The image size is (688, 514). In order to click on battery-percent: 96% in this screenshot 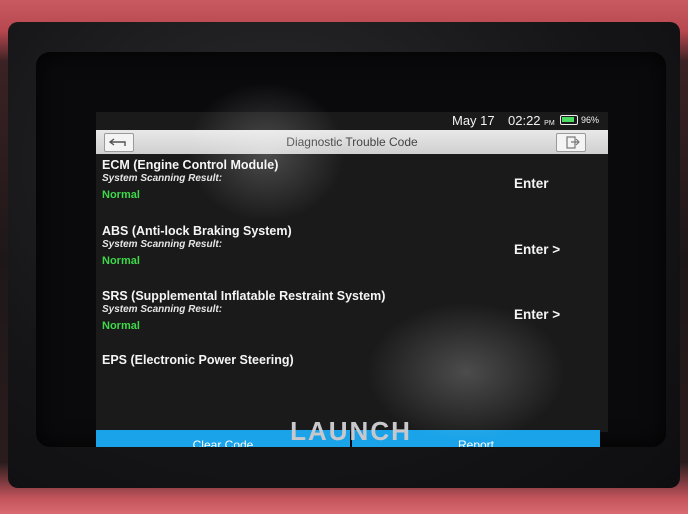, I will do `click(590, 120)`.